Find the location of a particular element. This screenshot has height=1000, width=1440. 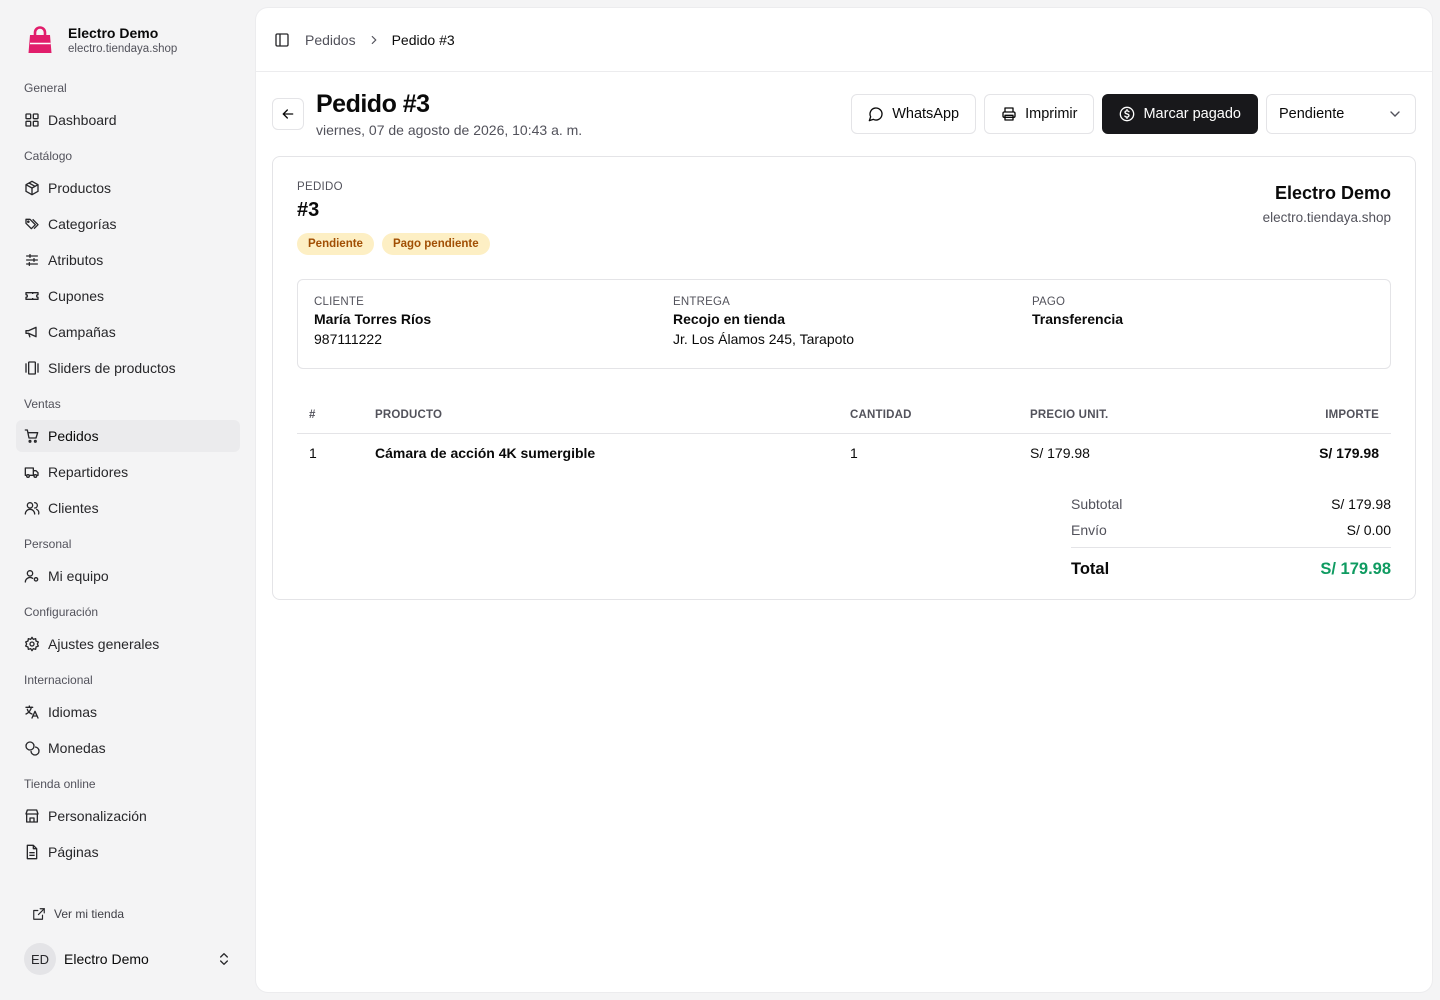

print-button: Imprimir is located at coordinates (1039, 114).